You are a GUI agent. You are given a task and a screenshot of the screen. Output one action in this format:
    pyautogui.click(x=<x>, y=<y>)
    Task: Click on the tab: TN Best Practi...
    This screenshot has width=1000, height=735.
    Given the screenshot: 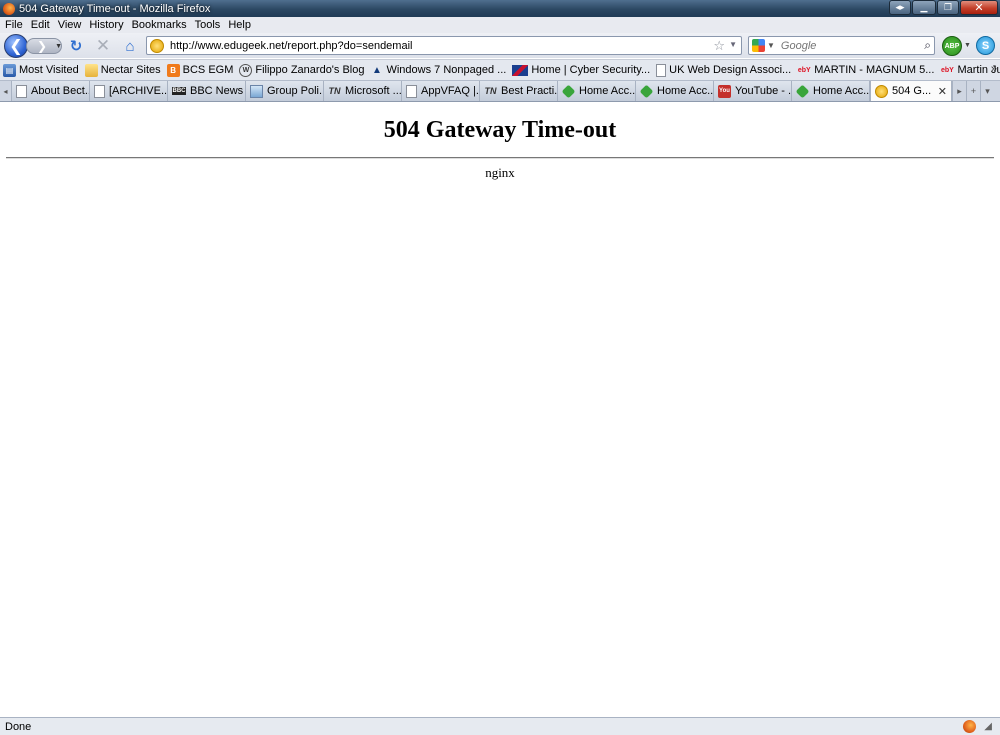 What is the action you would take?
    pyautogui.click(x=519, y=91)
    